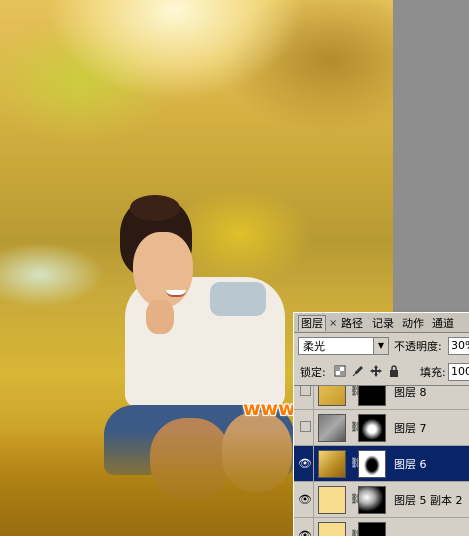 The width and height of the screenshot is (469, 536). Describe the element at coordinates (376, 371) in the screenshot. I see `lock-move-icon` at that location.